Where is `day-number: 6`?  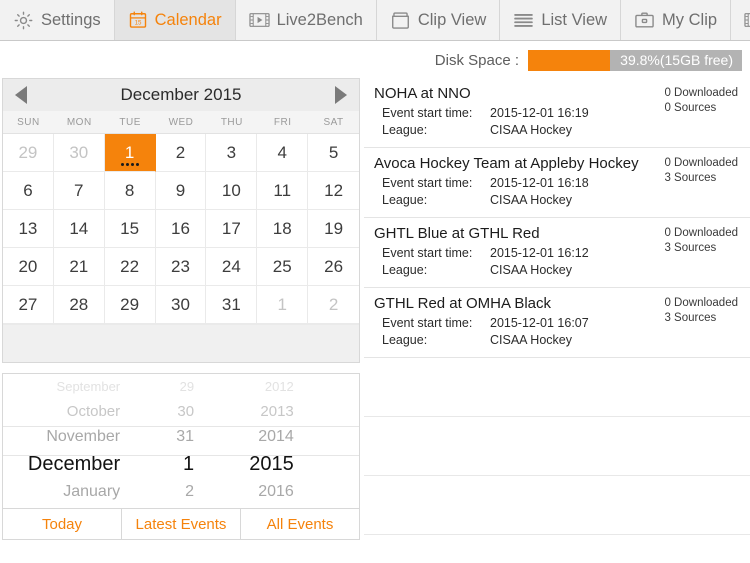 day-number: 6 is located at coordinates (28, 190).